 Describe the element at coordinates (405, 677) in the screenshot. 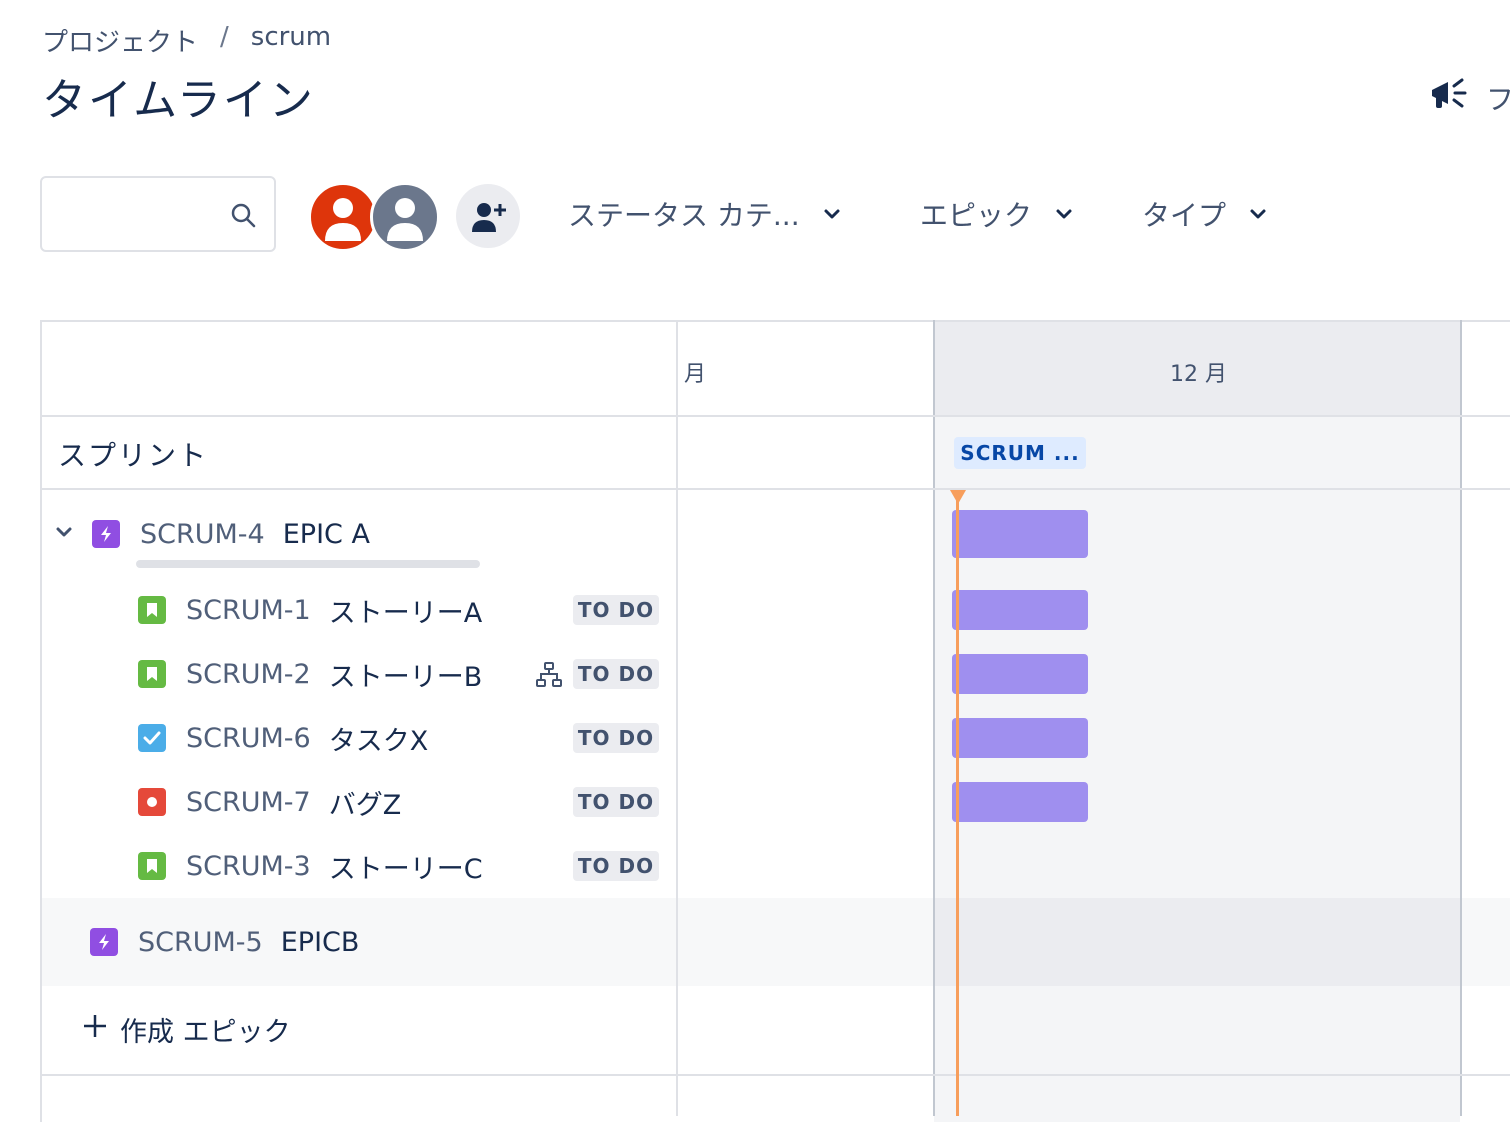

I see `issue-summary: ストーリーB` at that location.